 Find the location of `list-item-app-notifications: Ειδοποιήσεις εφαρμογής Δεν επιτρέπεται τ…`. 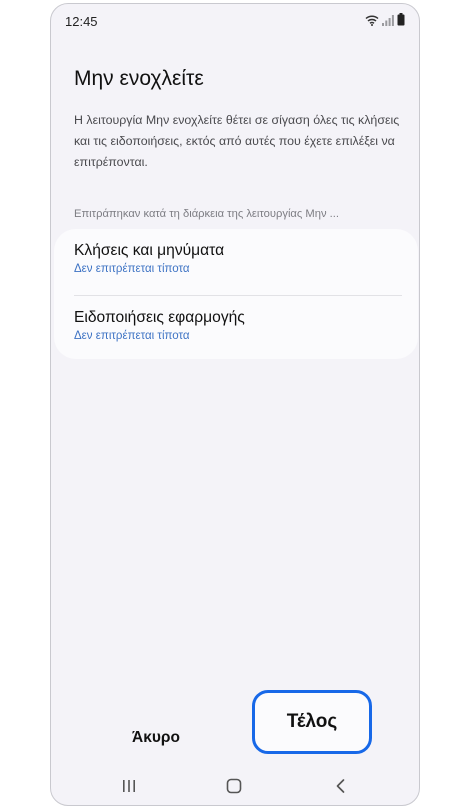

list-item-app-notifications: Ειδοποιήσεις εφαρμογής Δεν επιτρέπεται τ… is located at coordinates (239, 334).